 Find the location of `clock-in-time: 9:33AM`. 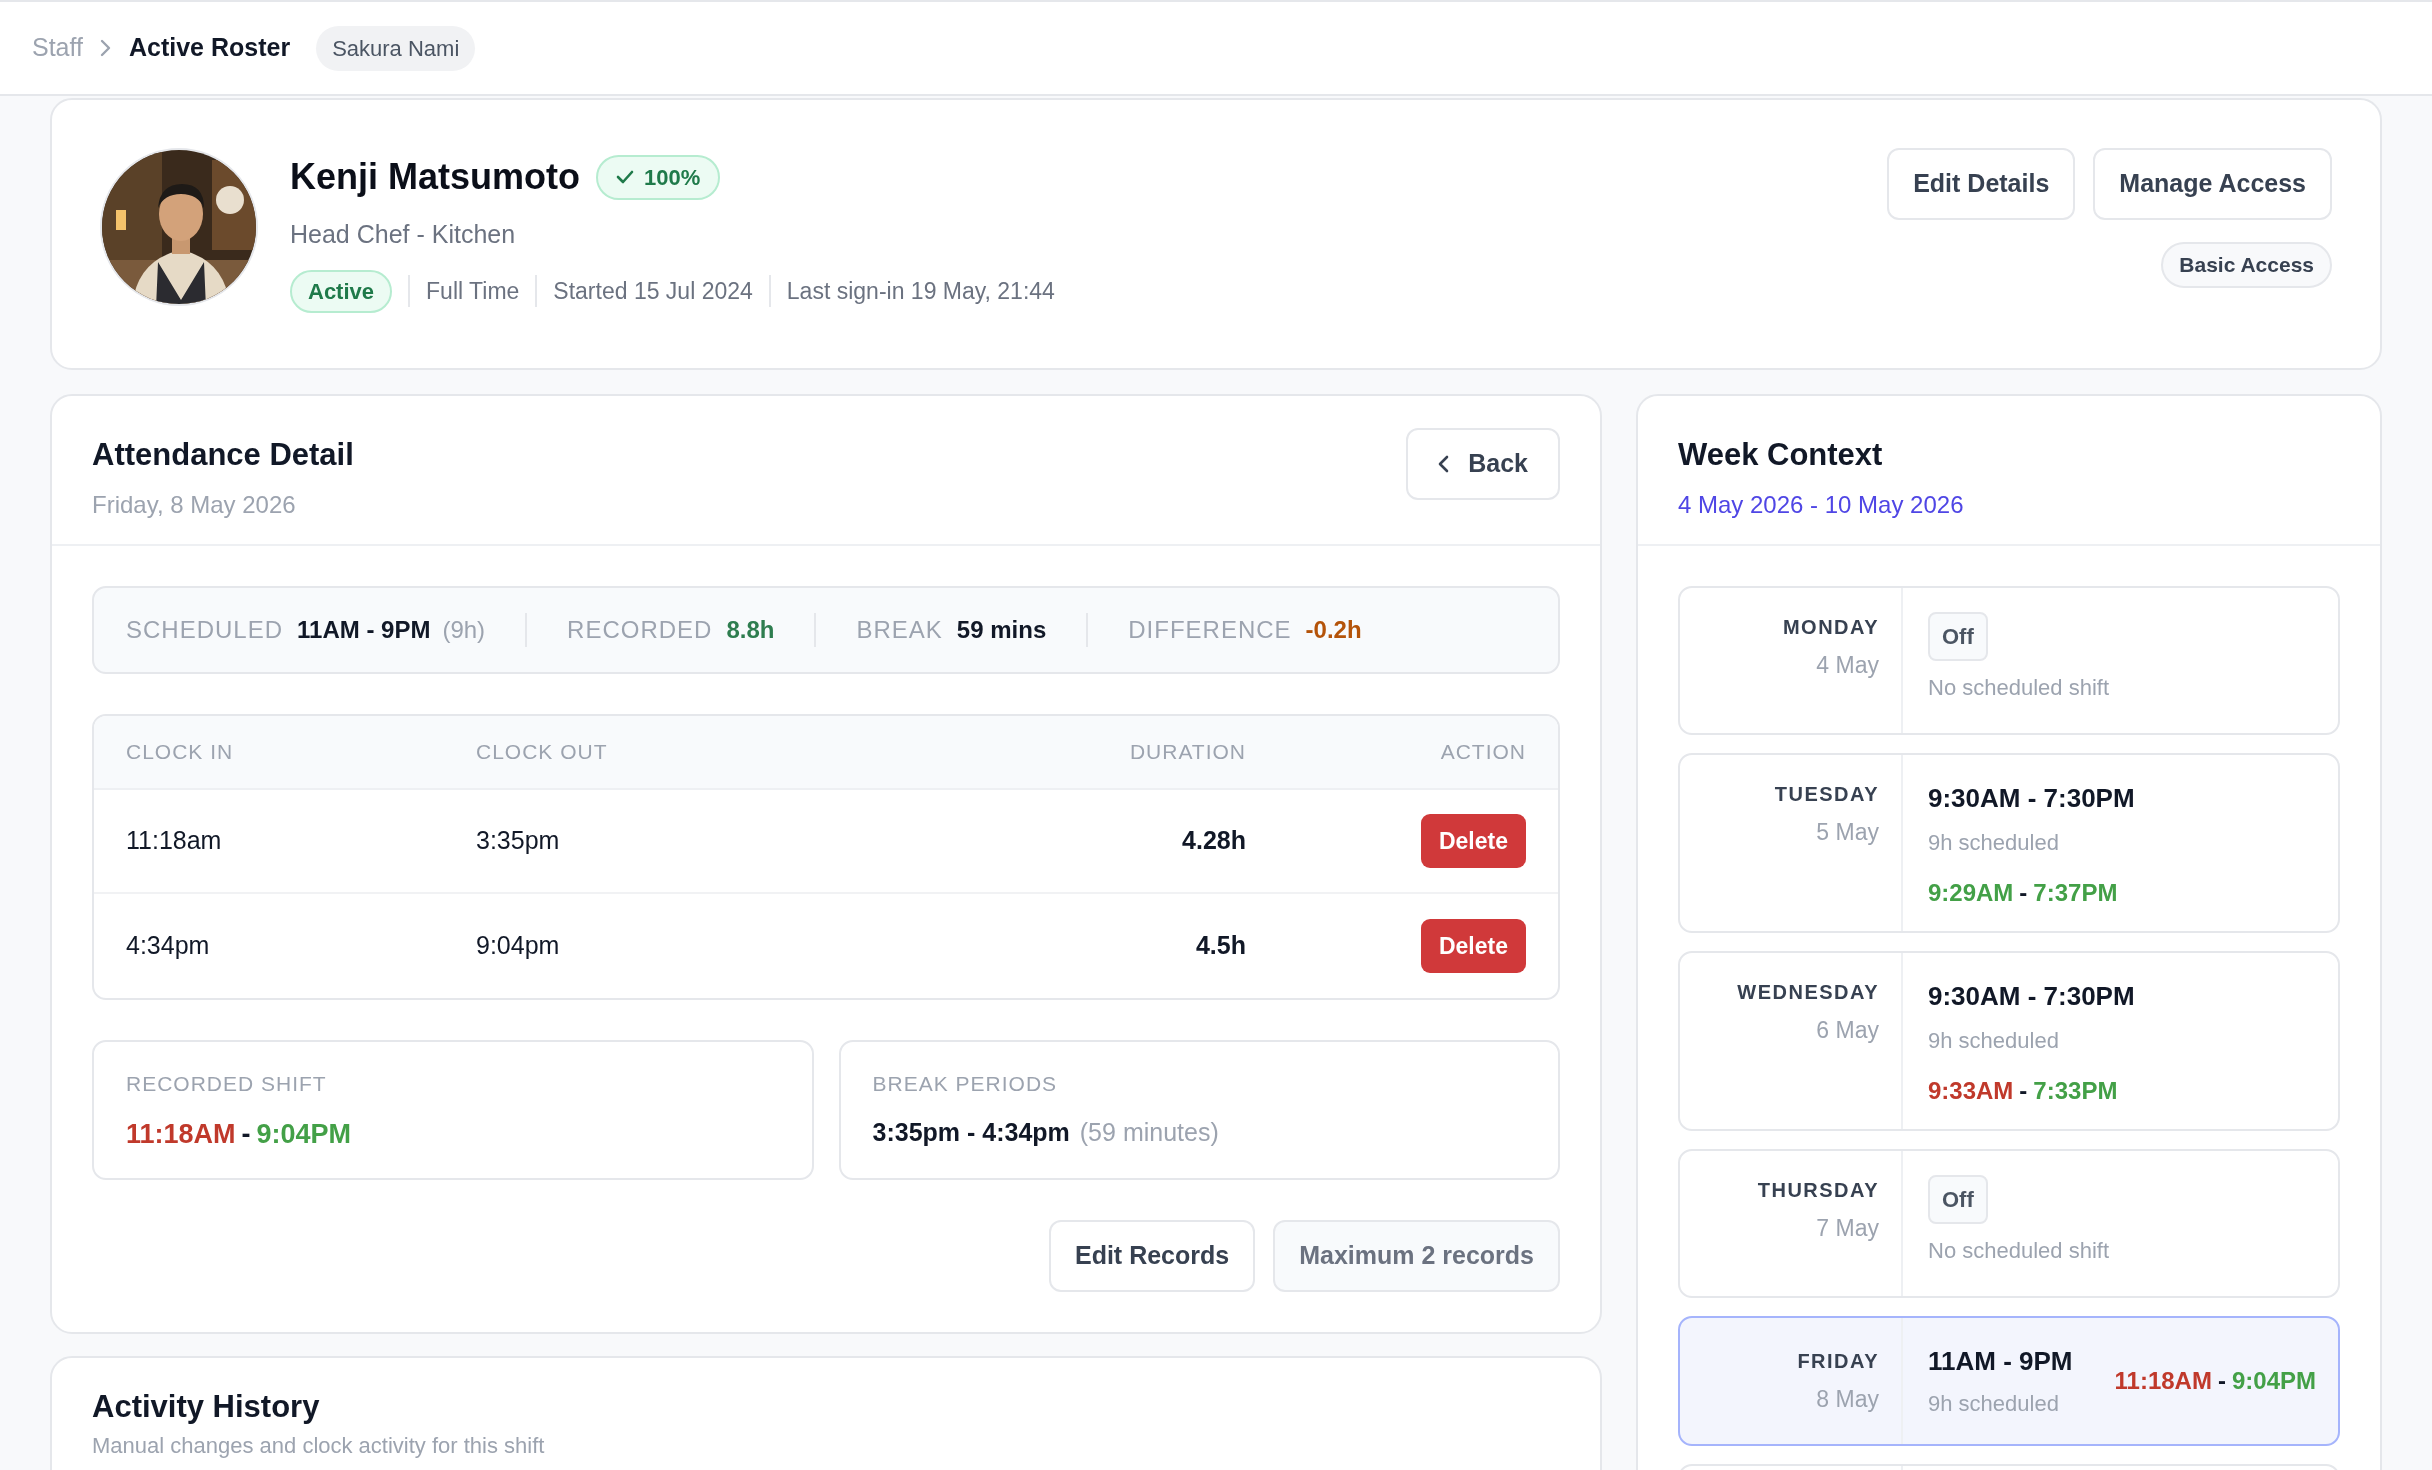

clock-in-time: 9:33AM is located at coordinates (1971, 1091).